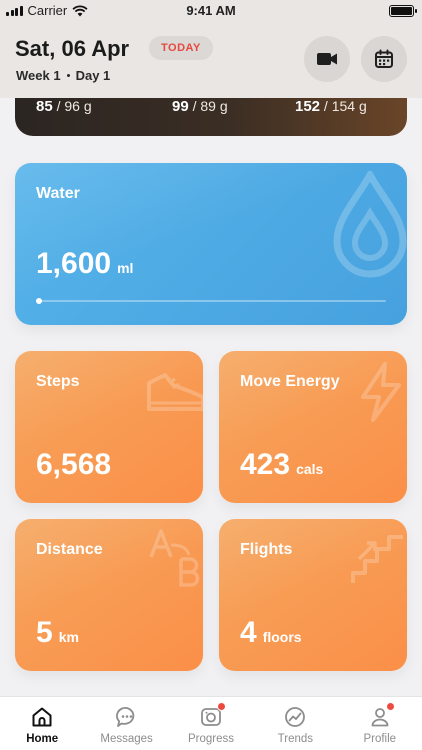  What do you see at coordinates (39, 301) in the screenshot?
I see `water-progress-knob` at bounding box center [39, 301].